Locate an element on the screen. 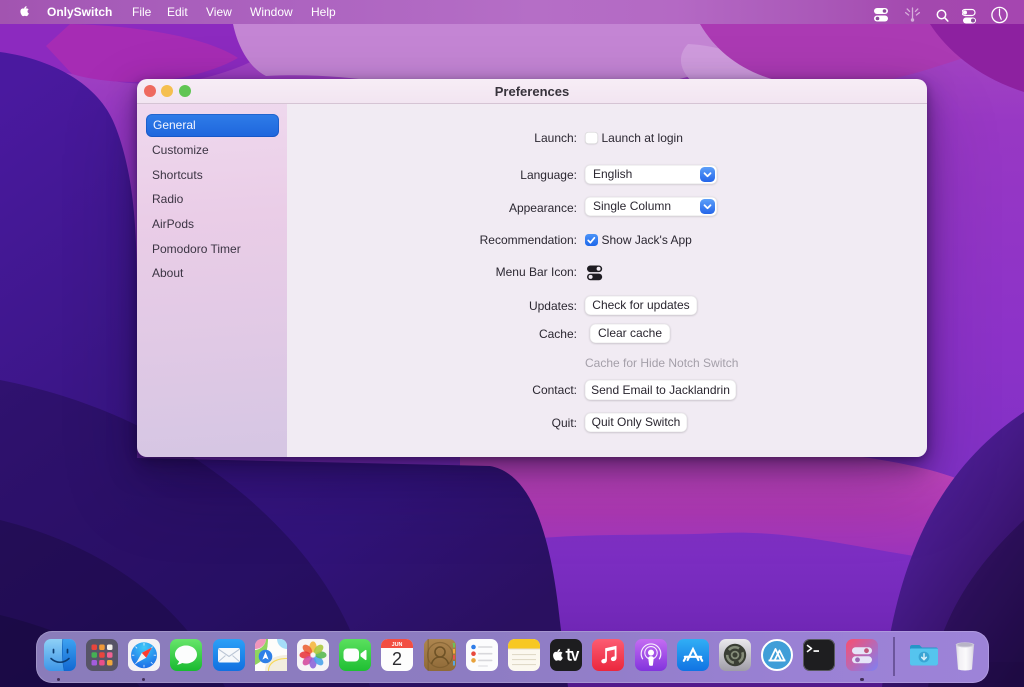 The height and width of the screenshot is (687, 1024). svg-text: 2 is located at coordinates (397, 659).